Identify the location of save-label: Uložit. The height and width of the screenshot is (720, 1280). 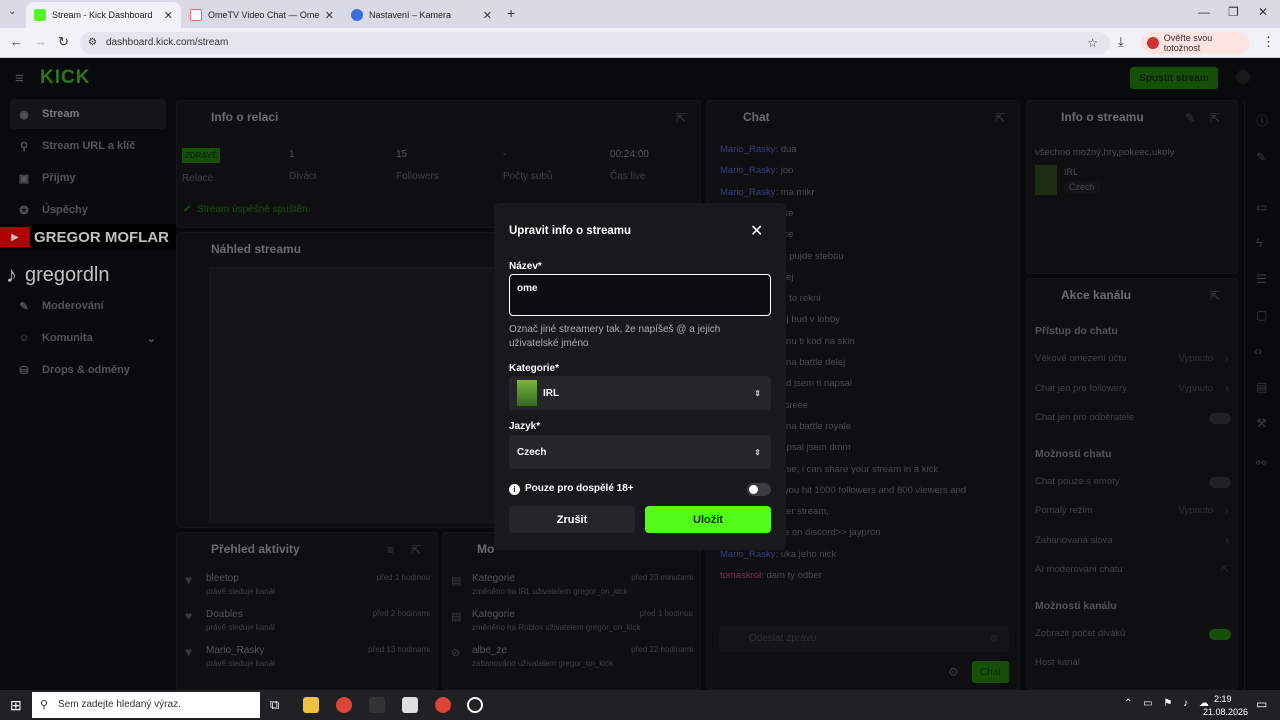
(708, 519).